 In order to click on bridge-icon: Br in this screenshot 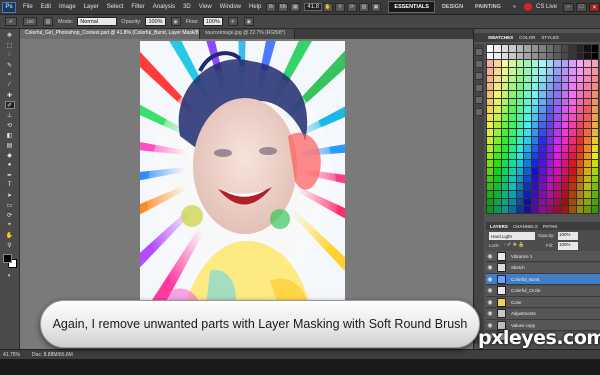, I will do `click(271, 7)`.